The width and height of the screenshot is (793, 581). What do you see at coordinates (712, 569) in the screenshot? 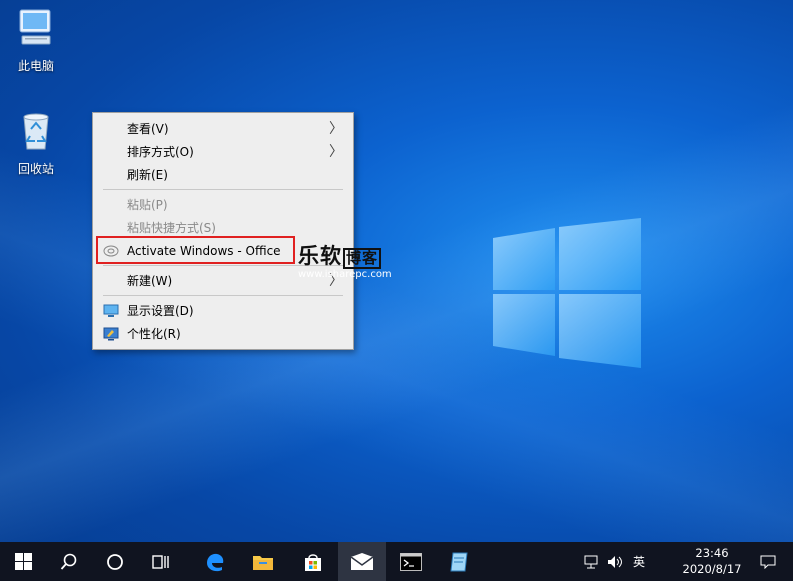
I see `clock-date: 2020/8/17` at bounding box center [712, 569].